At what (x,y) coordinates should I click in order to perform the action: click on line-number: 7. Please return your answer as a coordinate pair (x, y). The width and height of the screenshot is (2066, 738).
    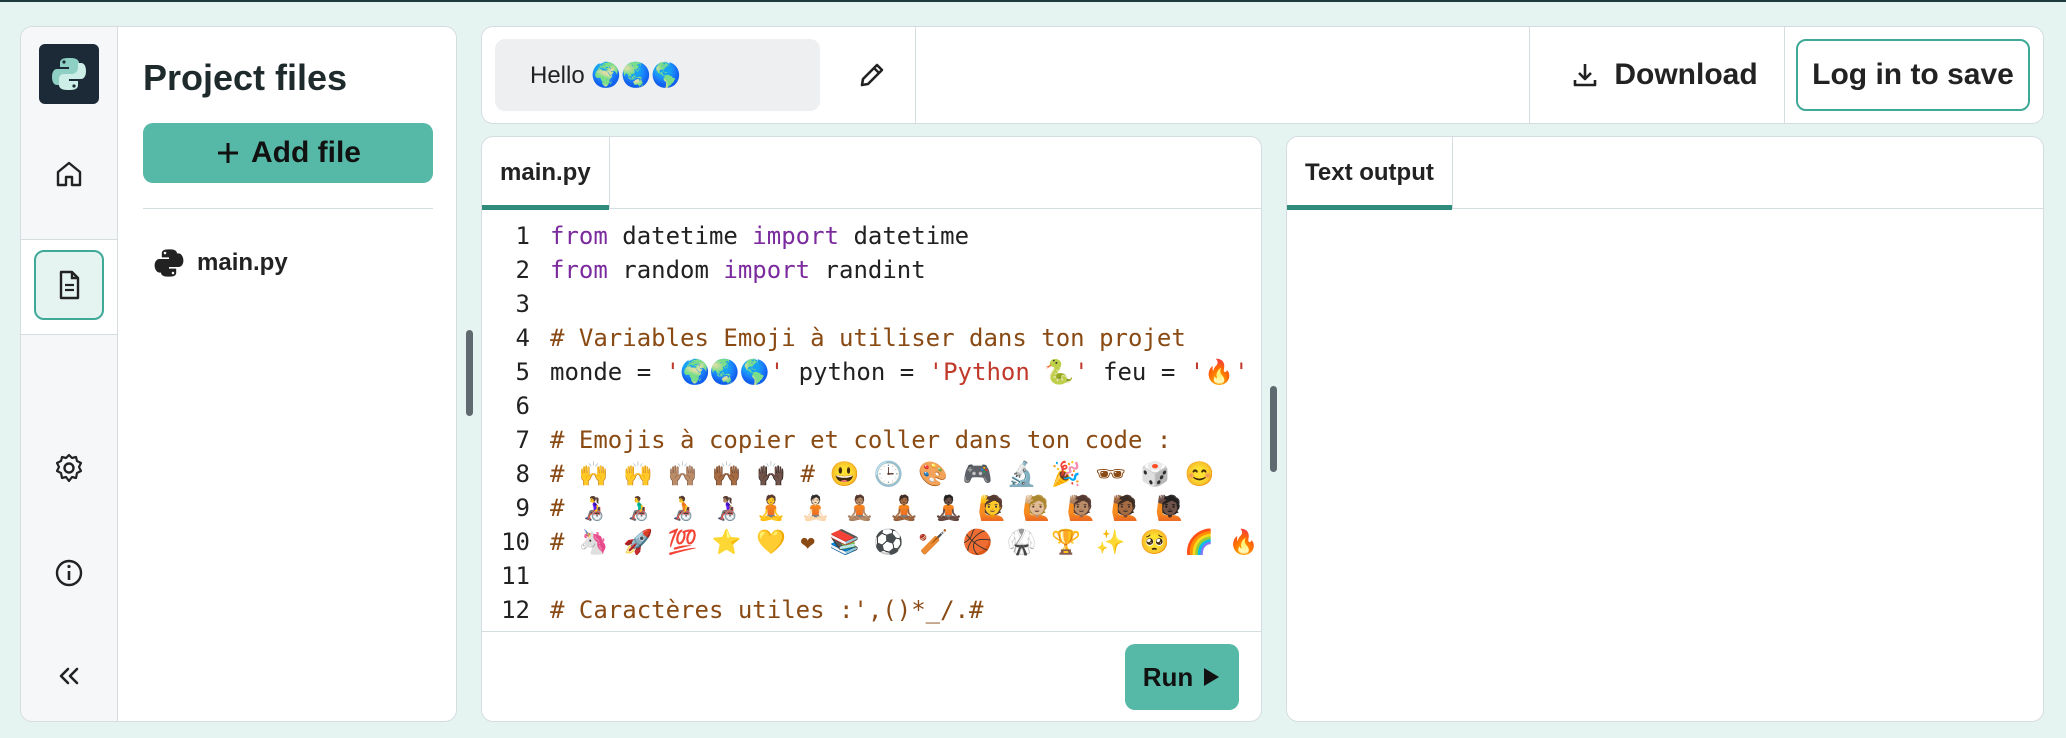
    Looking at the image, I should click on (522, 440).